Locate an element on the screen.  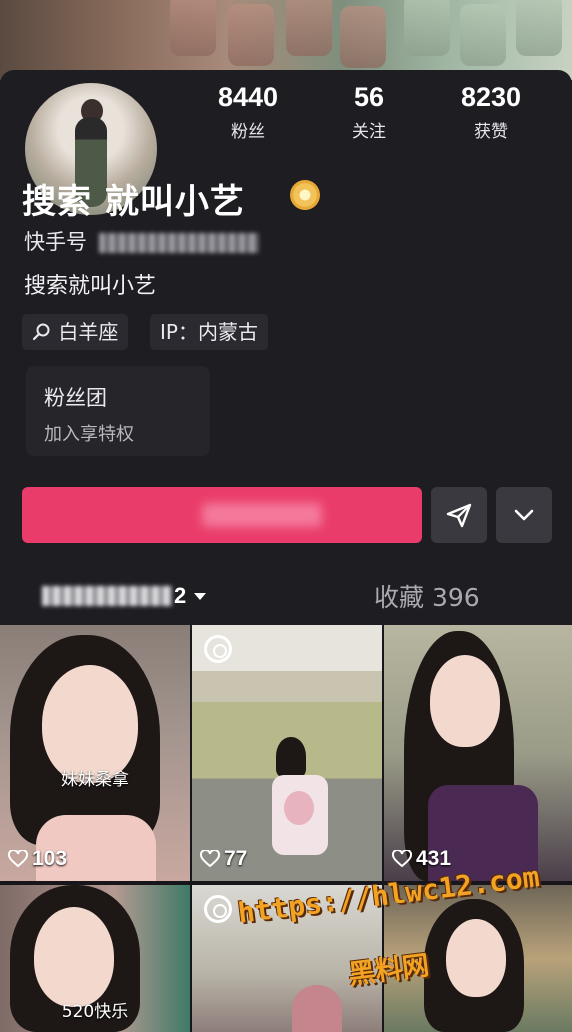
post-caption: 妹妹桑拿 is located at coordinates (95, 780).